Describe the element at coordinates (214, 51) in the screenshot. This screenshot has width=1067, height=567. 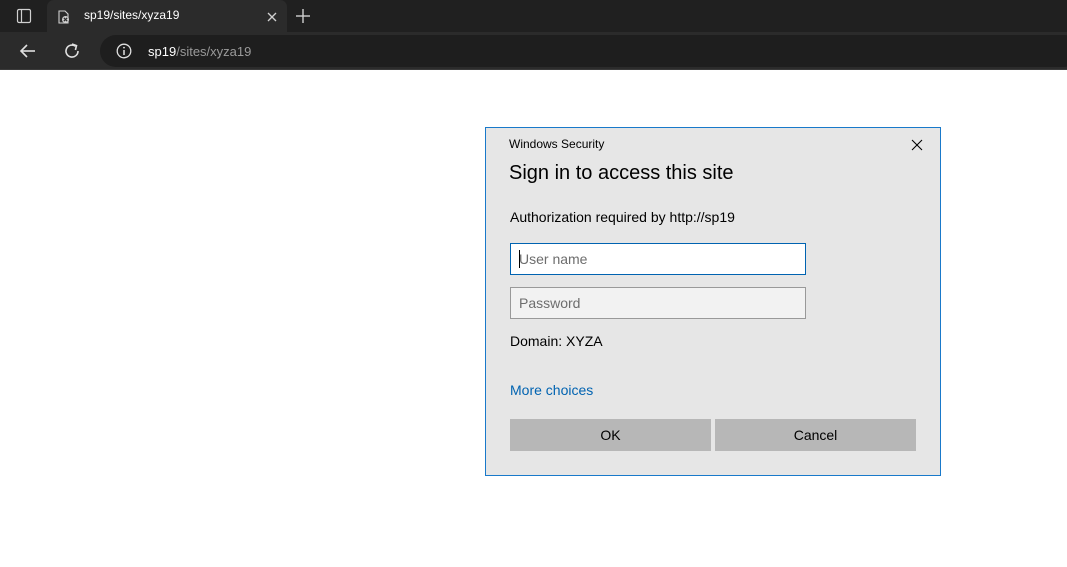
I see `url-path: /sites/xyza19` at that location.